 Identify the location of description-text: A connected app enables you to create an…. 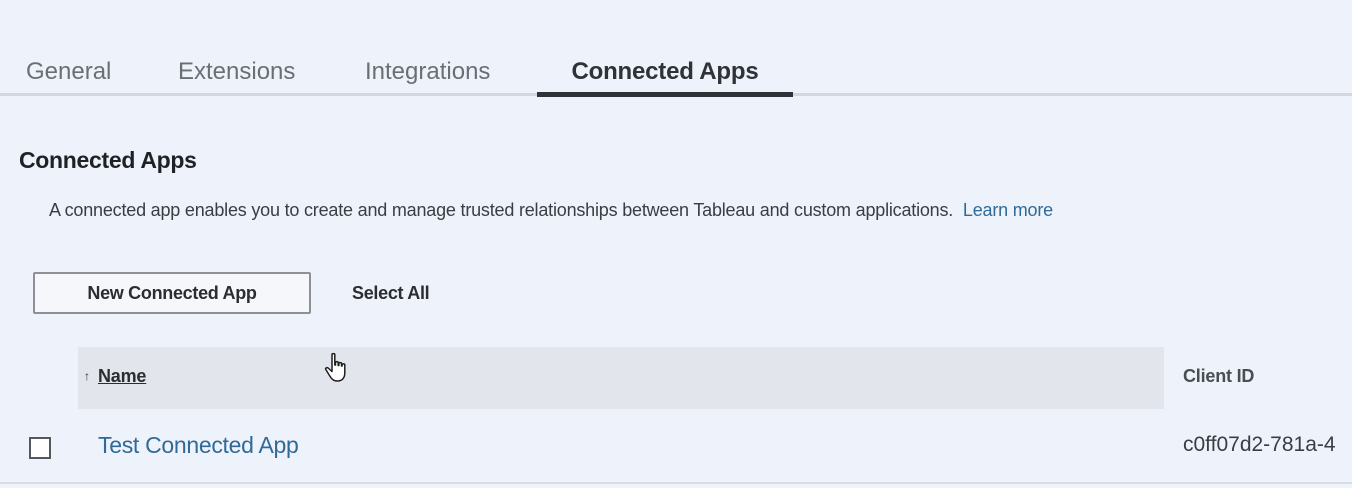
(501, 210).